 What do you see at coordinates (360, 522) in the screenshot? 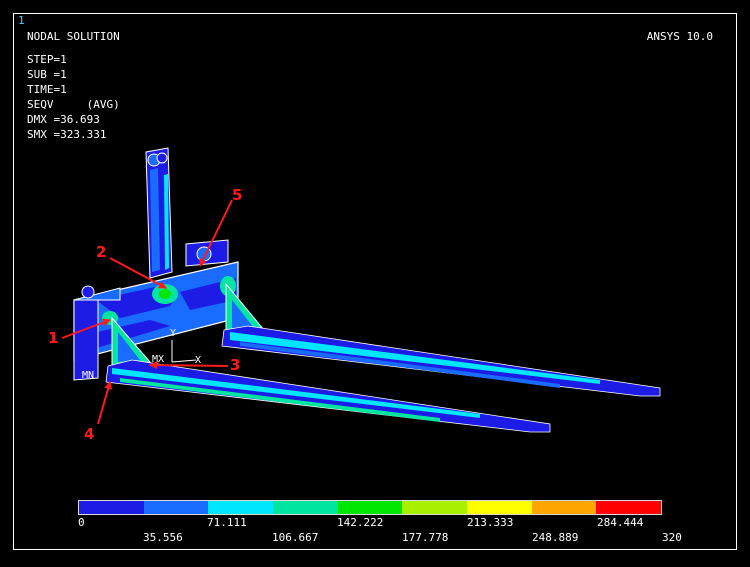
I see `legend-label: 142.222` at bounding box center [360, 522].